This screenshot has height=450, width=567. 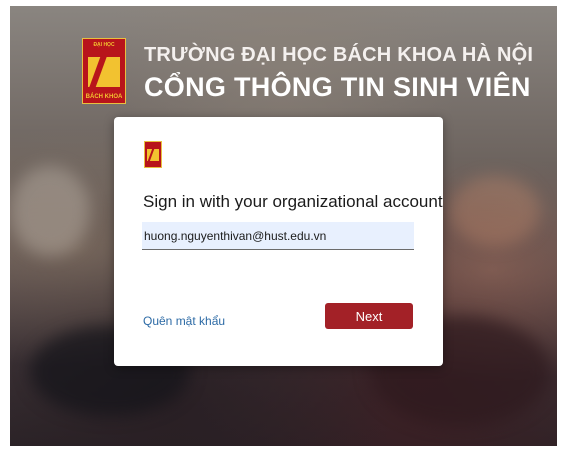 I want to click on university-logo: ĐẠI HỌC BÁCH KHOA, so click(x=104, y=71).